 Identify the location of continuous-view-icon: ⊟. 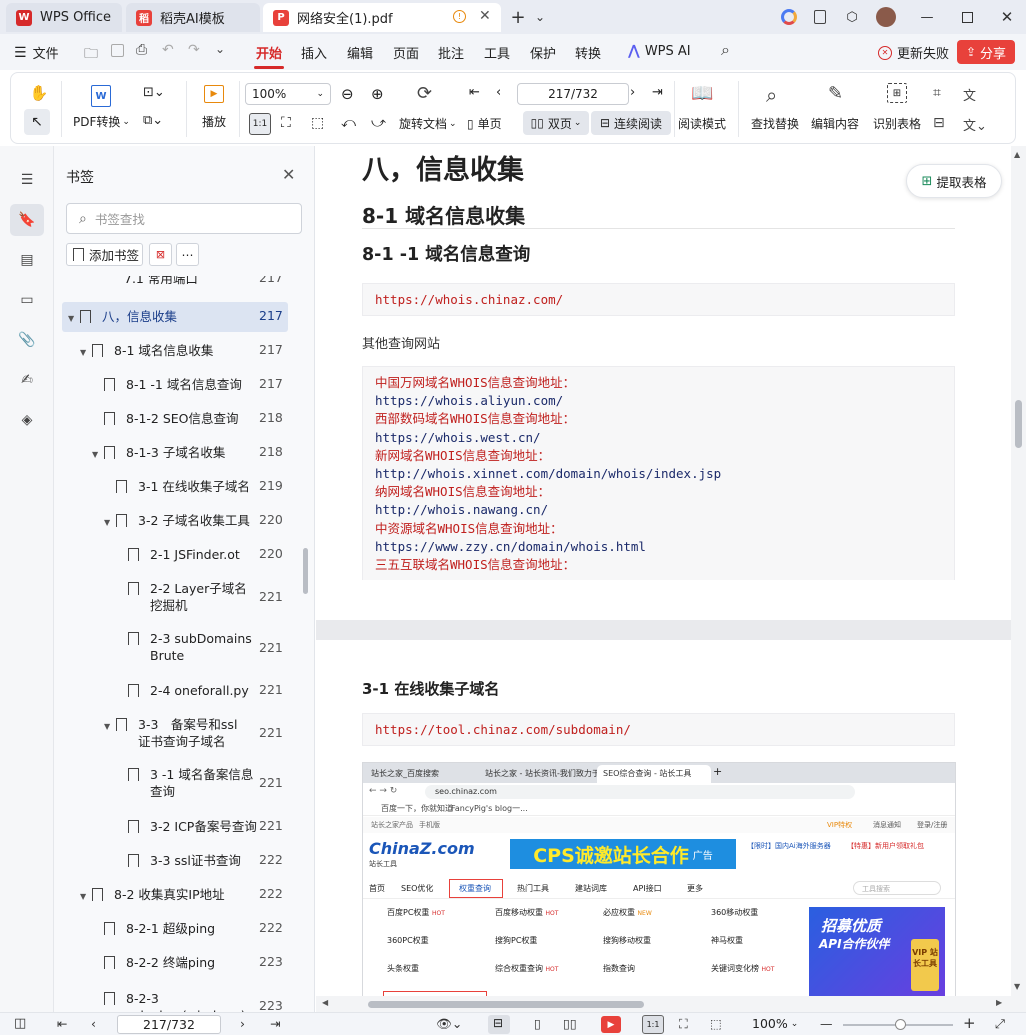
(499, 1024).